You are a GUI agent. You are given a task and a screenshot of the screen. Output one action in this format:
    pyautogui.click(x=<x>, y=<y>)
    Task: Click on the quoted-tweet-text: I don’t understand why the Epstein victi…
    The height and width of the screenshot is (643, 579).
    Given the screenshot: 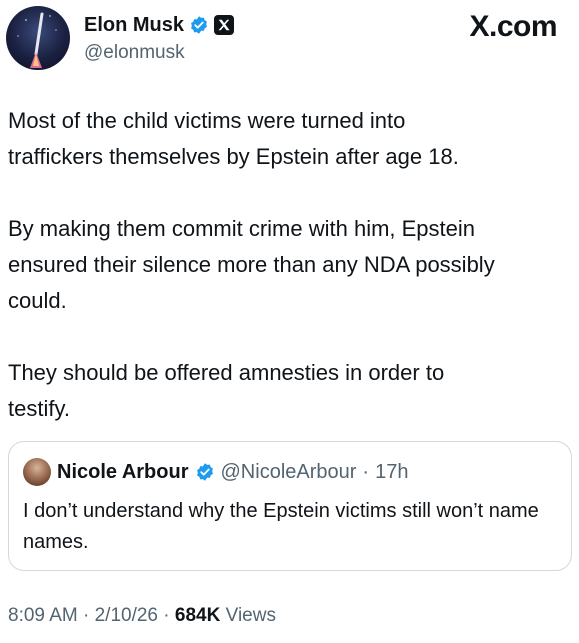 What is the action you would take?
    pyautogui.click(x=281, y=526)
    